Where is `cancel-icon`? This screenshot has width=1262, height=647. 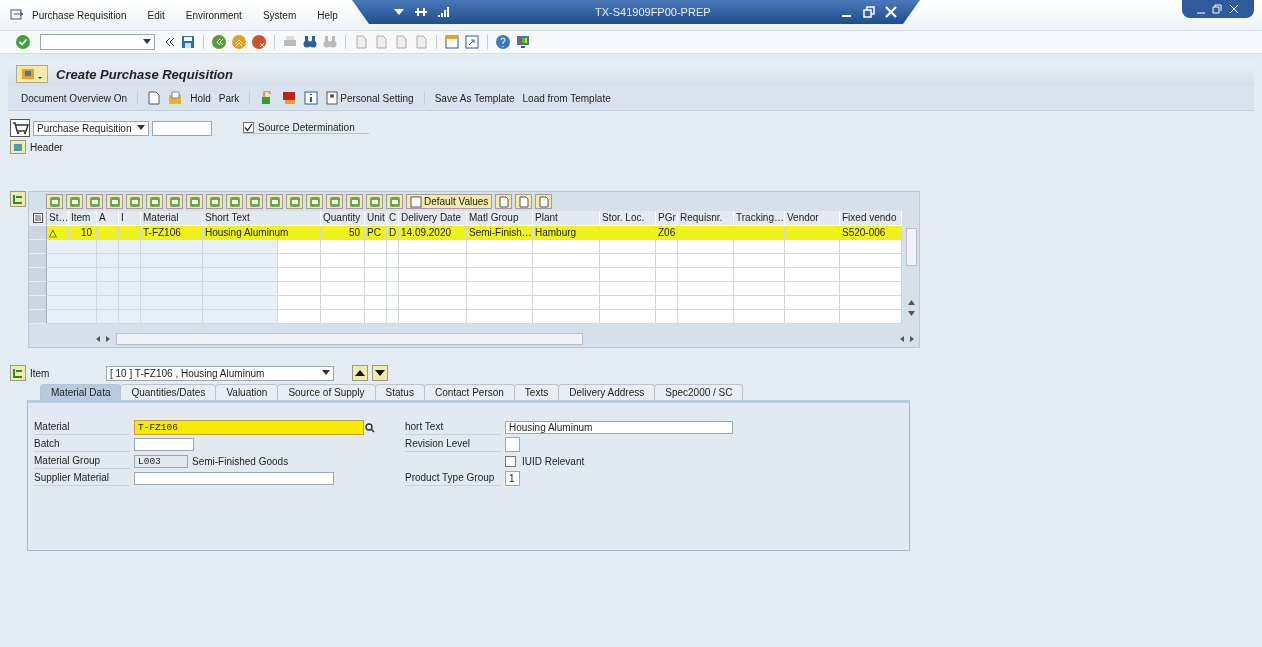 cancel-icon is located at coordinates (259, 42).